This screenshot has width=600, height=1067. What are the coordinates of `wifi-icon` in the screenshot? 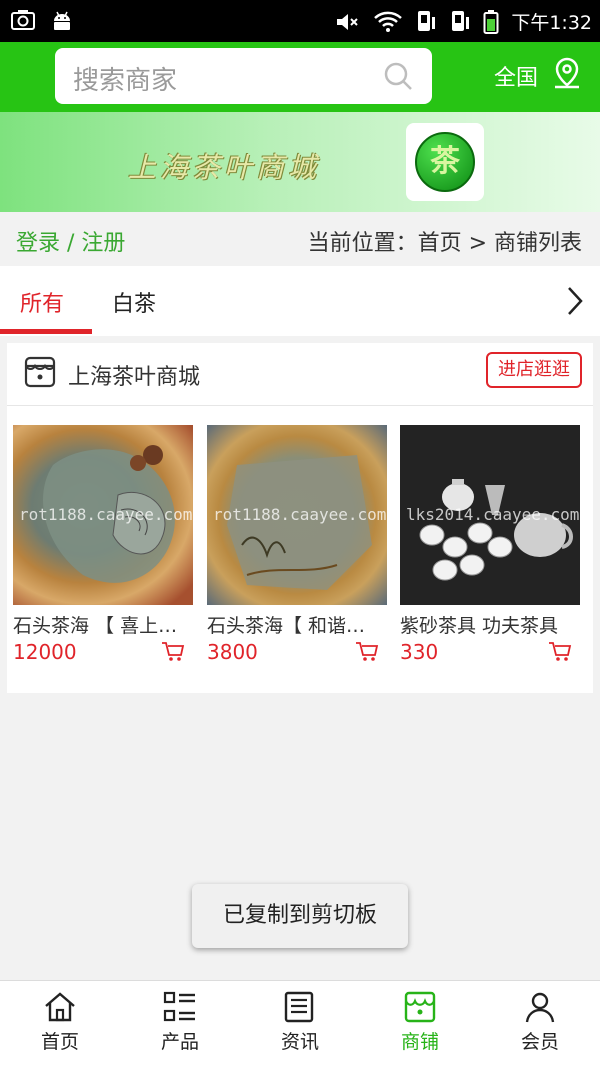 It's located at (388, 21).